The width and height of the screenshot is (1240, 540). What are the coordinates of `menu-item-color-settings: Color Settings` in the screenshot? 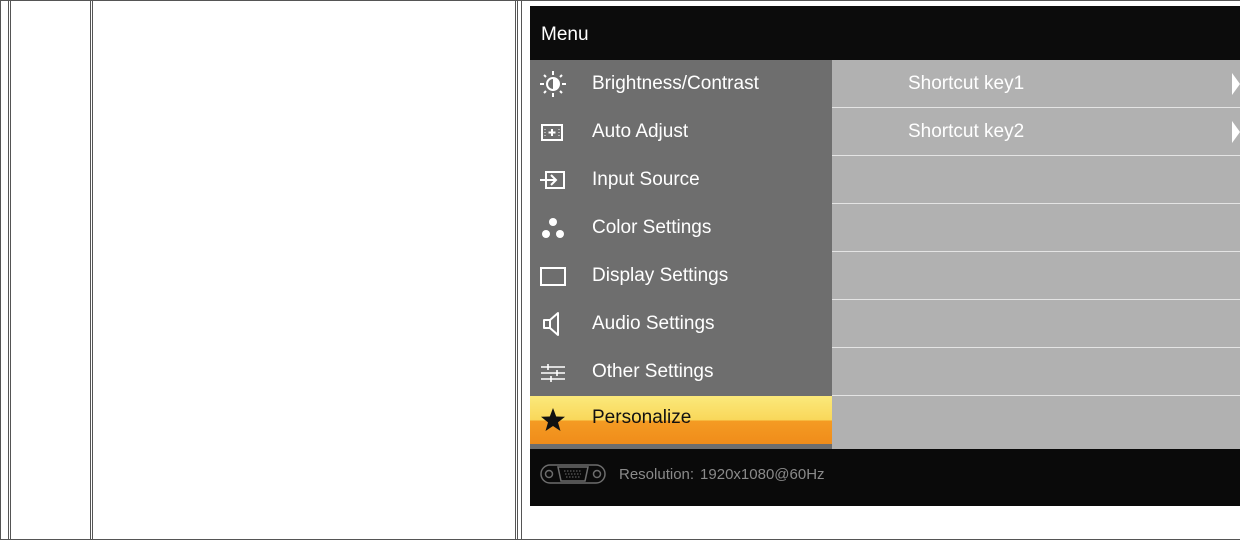 It's located at (681, 228).